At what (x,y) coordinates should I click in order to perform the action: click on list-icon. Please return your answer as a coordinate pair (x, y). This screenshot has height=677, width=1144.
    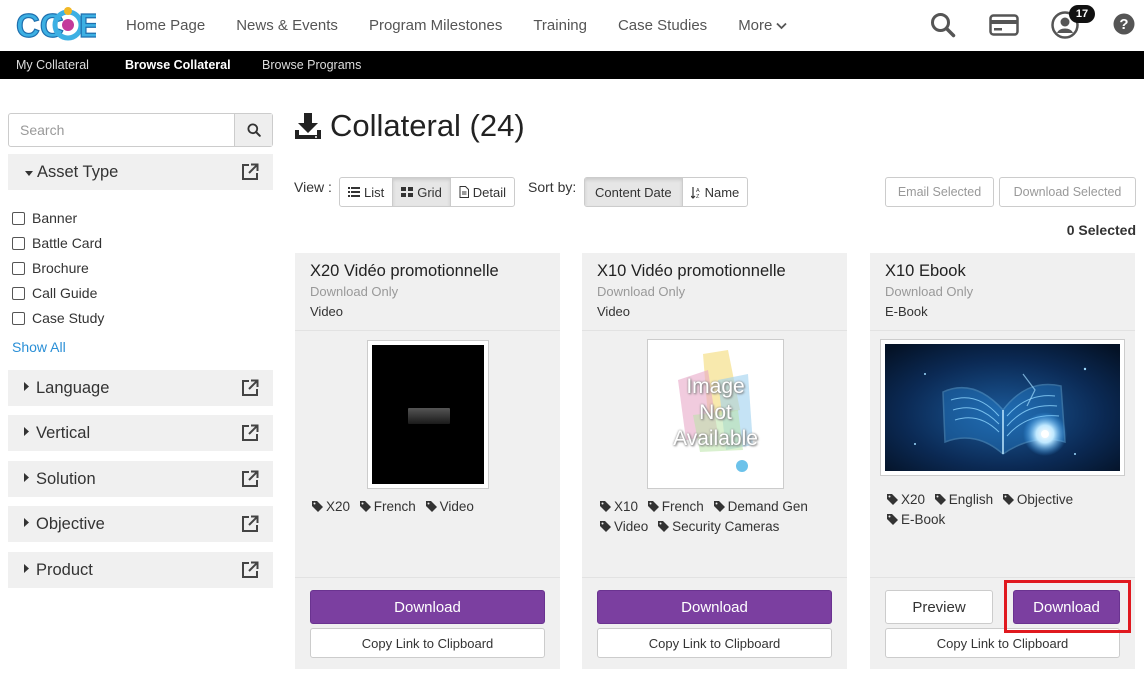
    Looking at the image, I should click on (354, 192).